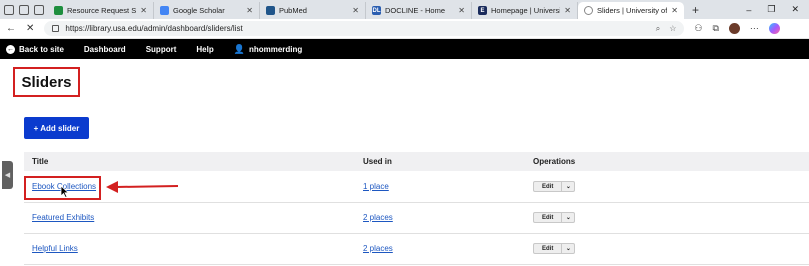  What do you see at coordinates (164, 10) in the screenshot?
I see `scholar-favicon-icon` at bounding box center [164, 10].